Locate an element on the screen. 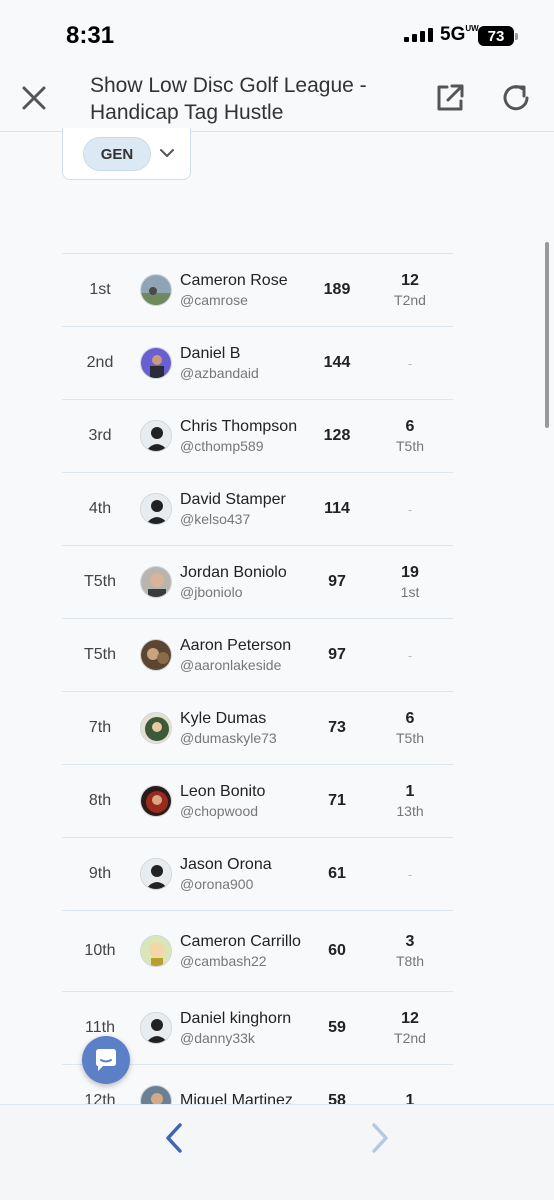 Image resolution: width=554 pixels, height=1200 pixels. division-pill: GEN is located at coordinates (117, 154).